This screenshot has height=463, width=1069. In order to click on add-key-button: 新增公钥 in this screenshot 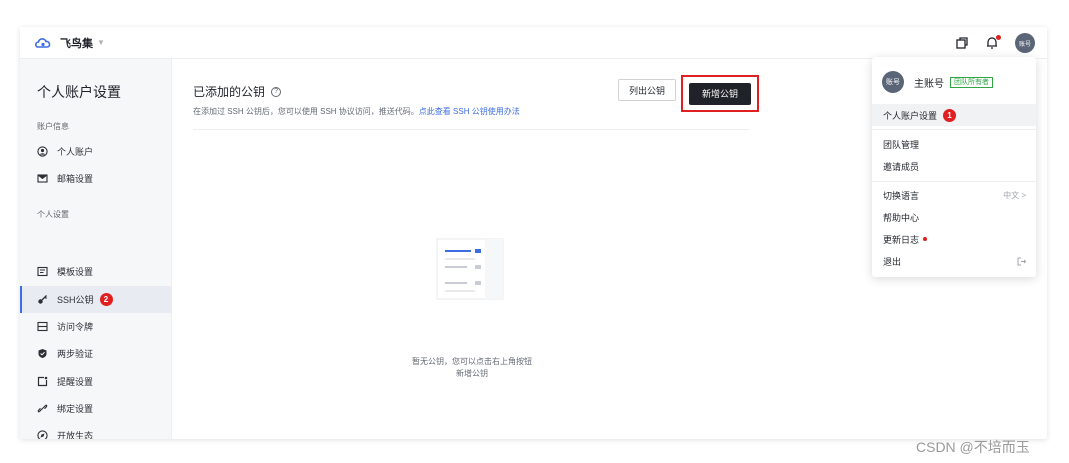, I will do `click(720, 93)`.